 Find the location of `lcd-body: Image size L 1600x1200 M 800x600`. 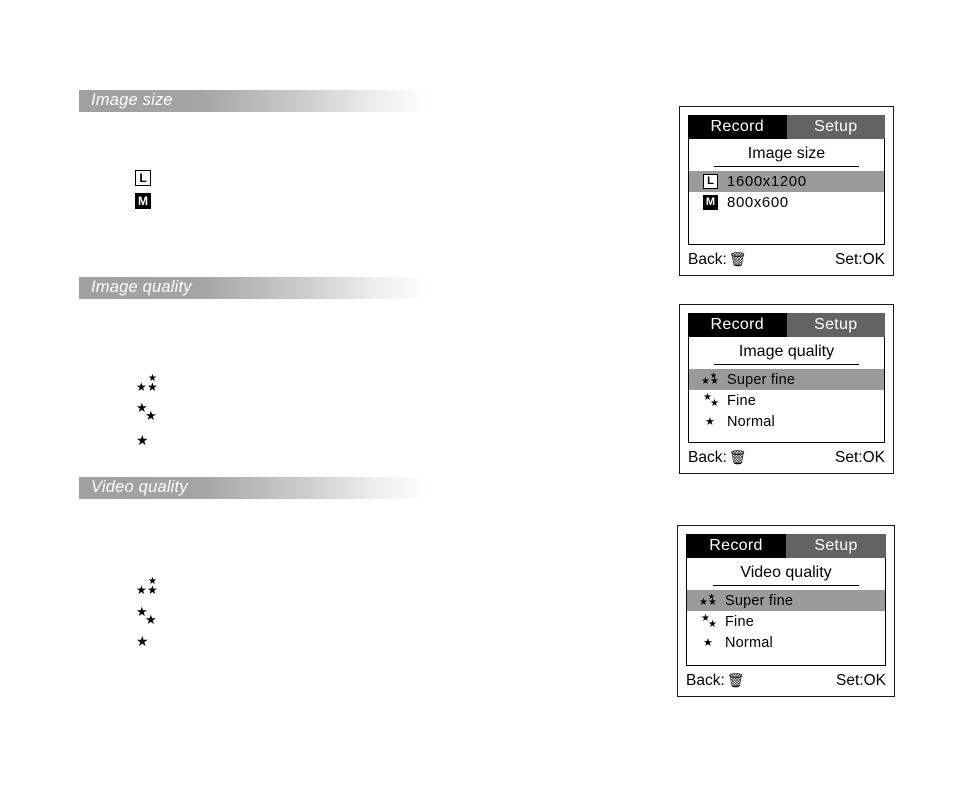

lcd-body: Image size L 1600x1200 M 800x600 is located at coordinates (786, 192).